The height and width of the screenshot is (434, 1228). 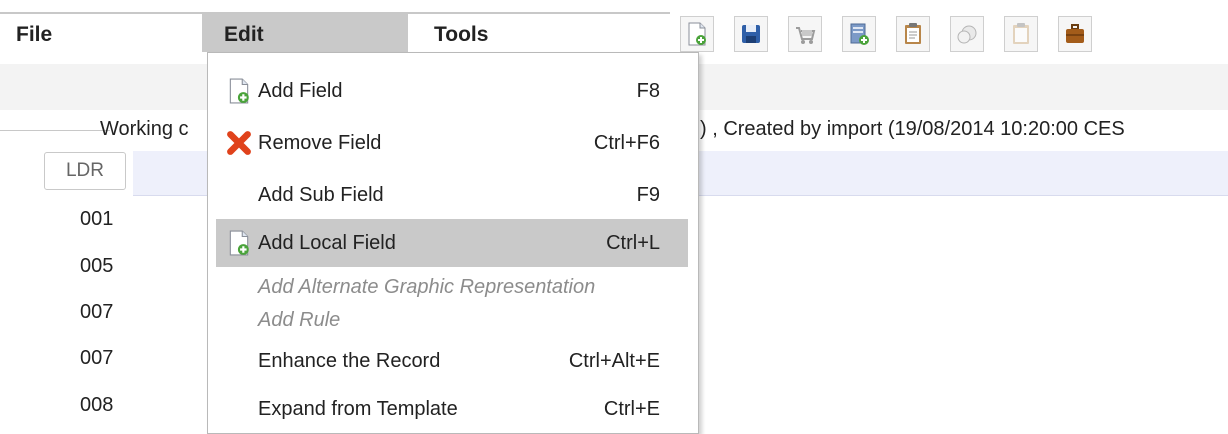 I want to click on new-document-button, so click(x=697, y=34).